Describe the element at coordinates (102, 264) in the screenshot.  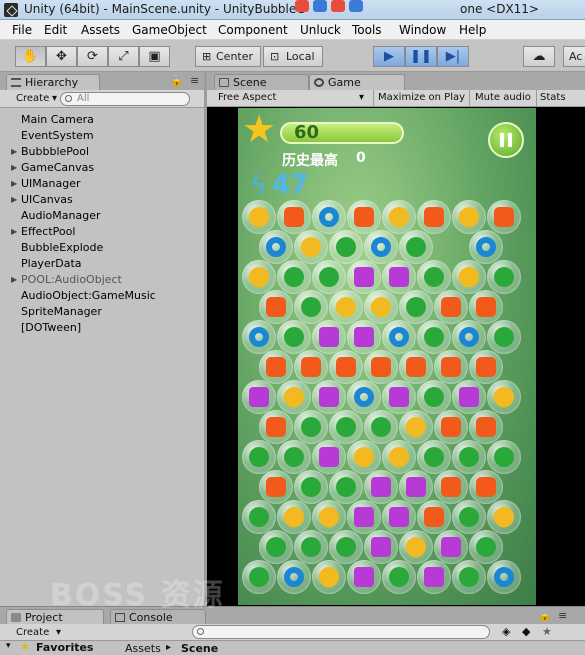
I see `hierarchy-item: PlayerData` at that location.